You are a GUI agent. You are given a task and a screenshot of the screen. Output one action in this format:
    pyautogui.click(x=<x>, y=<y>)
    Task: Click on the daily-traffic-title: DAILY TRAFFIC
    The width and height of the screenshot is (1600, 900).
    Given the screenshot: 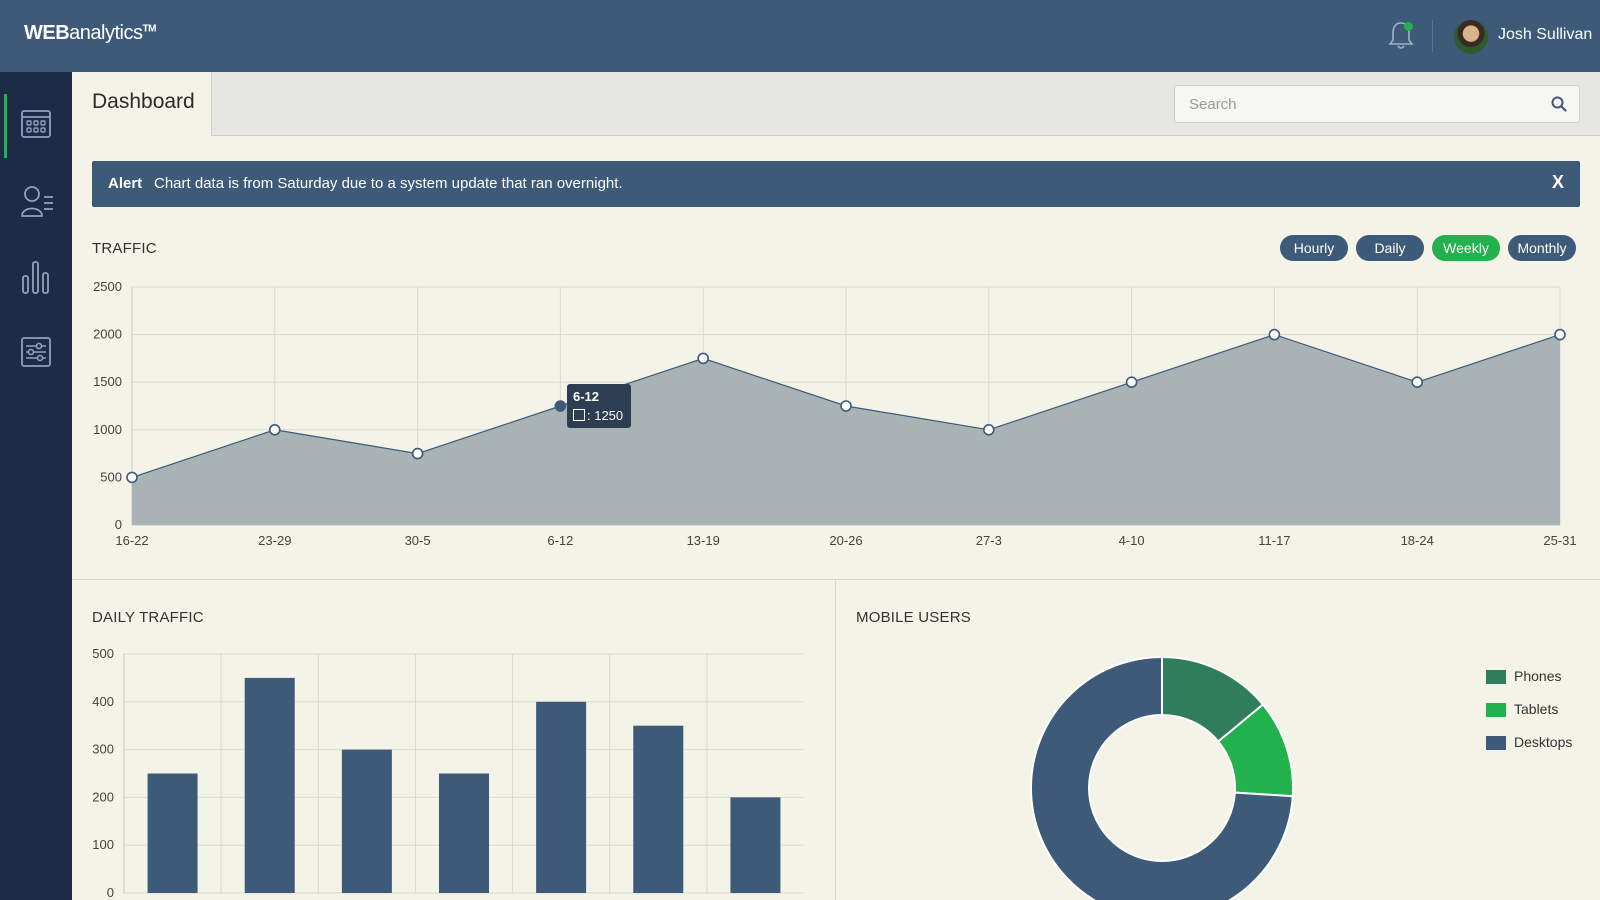 What is the action you would take?
    pyautogui.click(x=148, y=617)
    